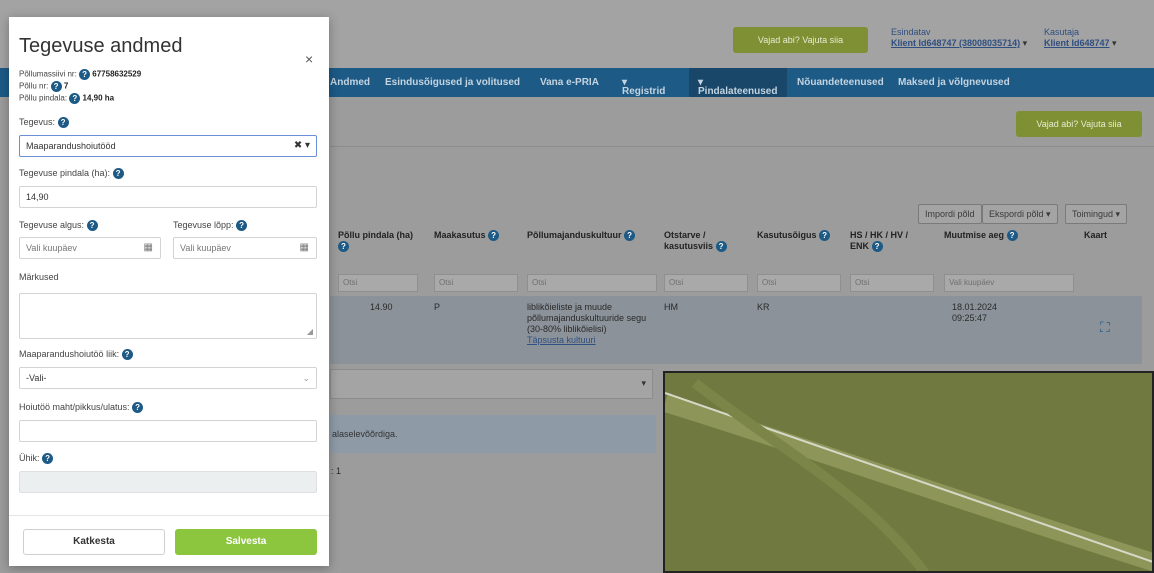 This screenshot has height=573, width=1154. I want to click on activity-select: Maaparandushoiutööd ✖ ▾, so click(168, 146).